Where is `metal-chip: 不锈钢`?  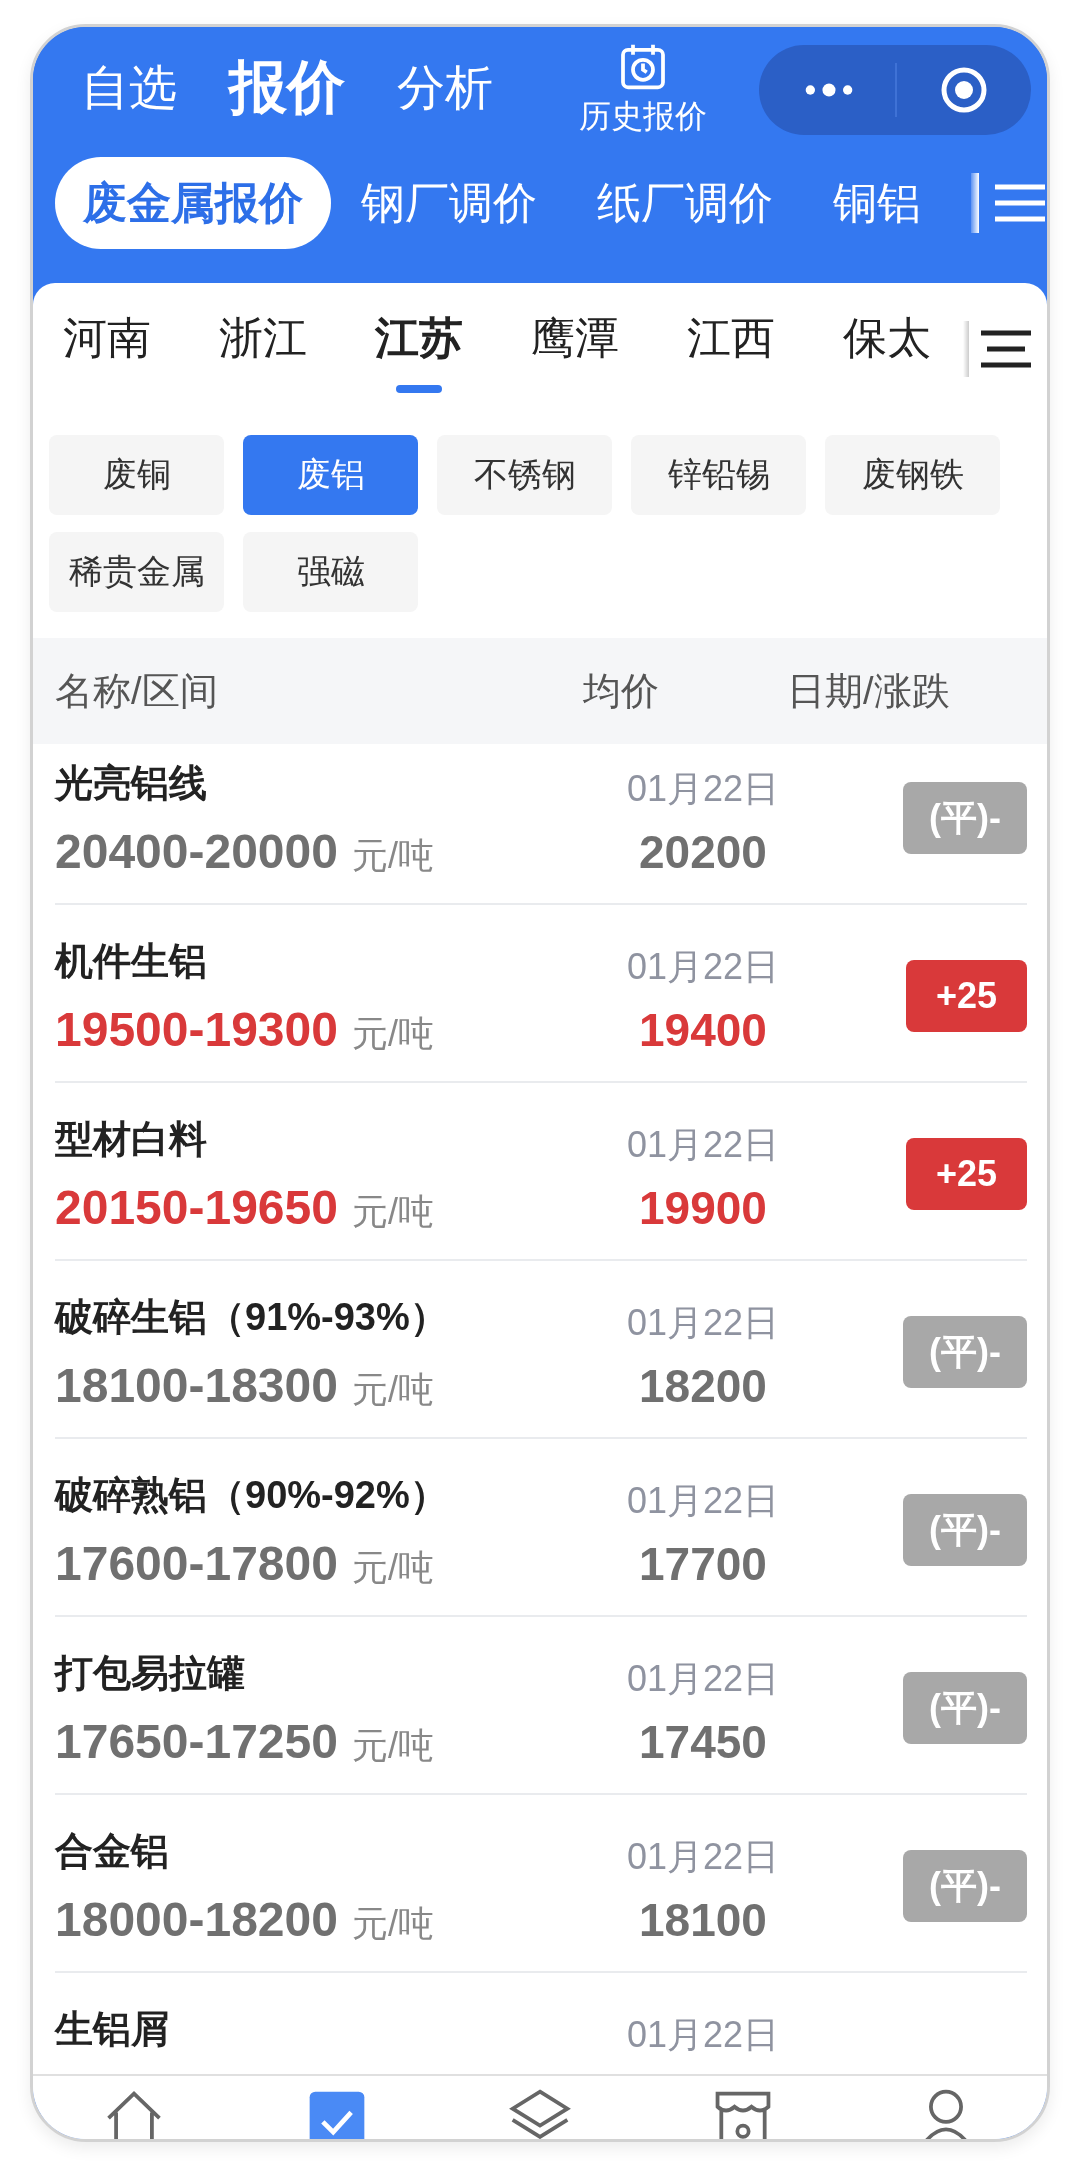 metal-chip: 不锈钢 is located at coordinates (524, 475).